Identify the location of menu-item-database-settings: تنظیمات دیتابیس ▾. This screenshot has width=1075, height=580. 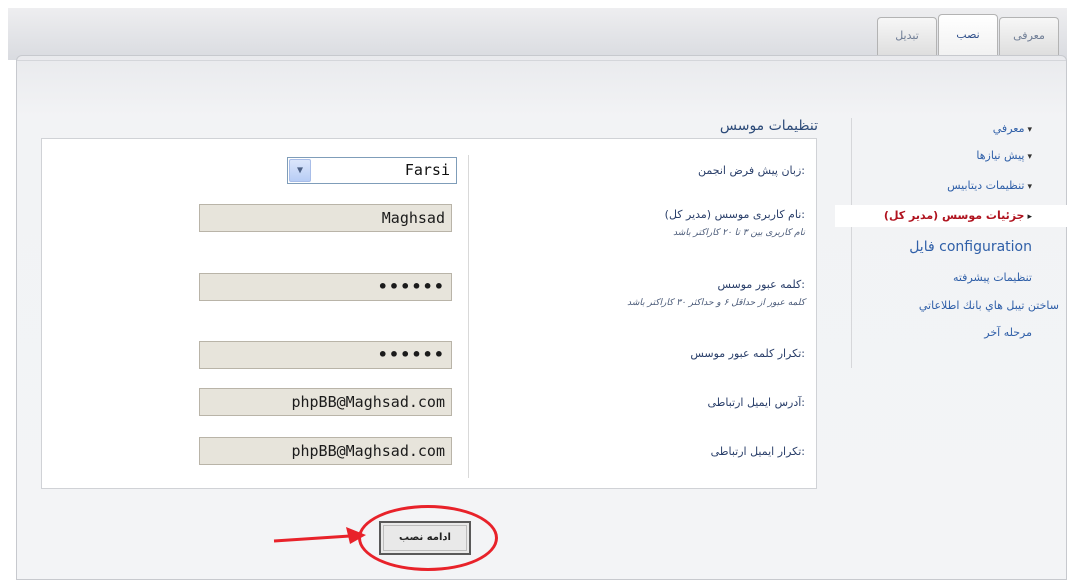
(951, 186).